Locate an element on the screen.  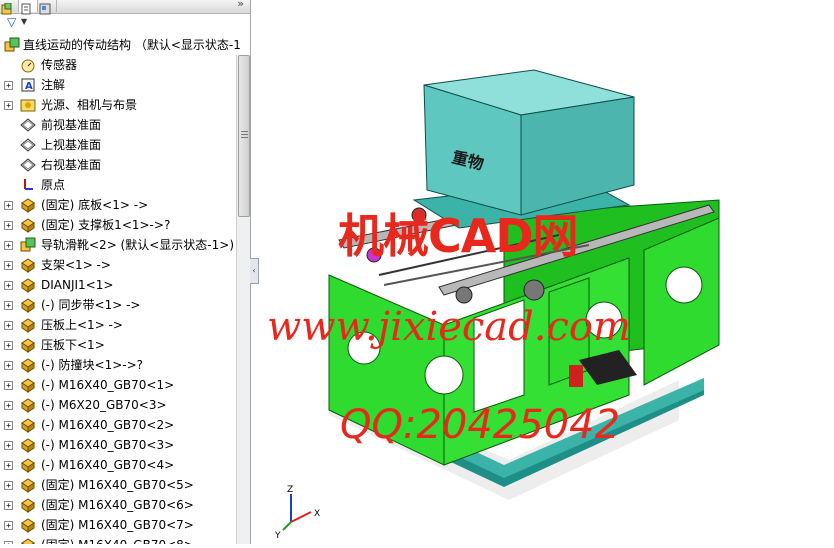
tree-item: + (固定) 底板<1> -> is located at coordinates (118, 205).